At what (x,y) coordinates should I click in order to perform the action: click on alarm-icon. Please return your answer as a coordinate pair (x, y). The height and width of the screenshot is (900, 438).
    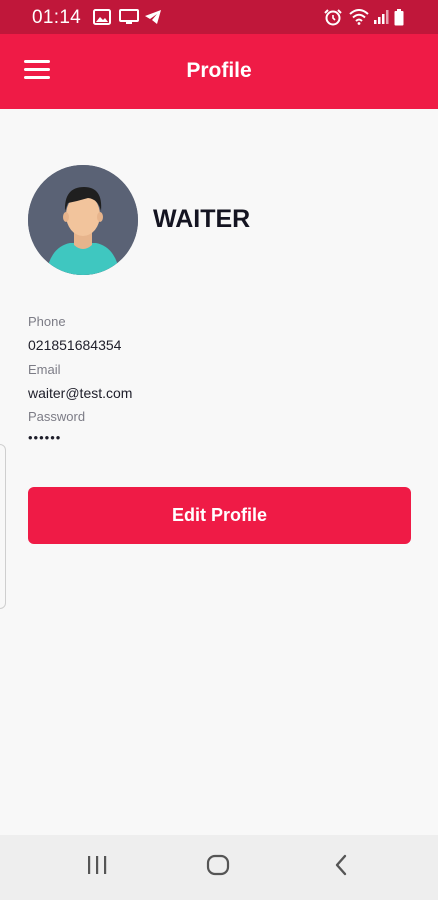
    Looking at the image, I should click on (333, 17).